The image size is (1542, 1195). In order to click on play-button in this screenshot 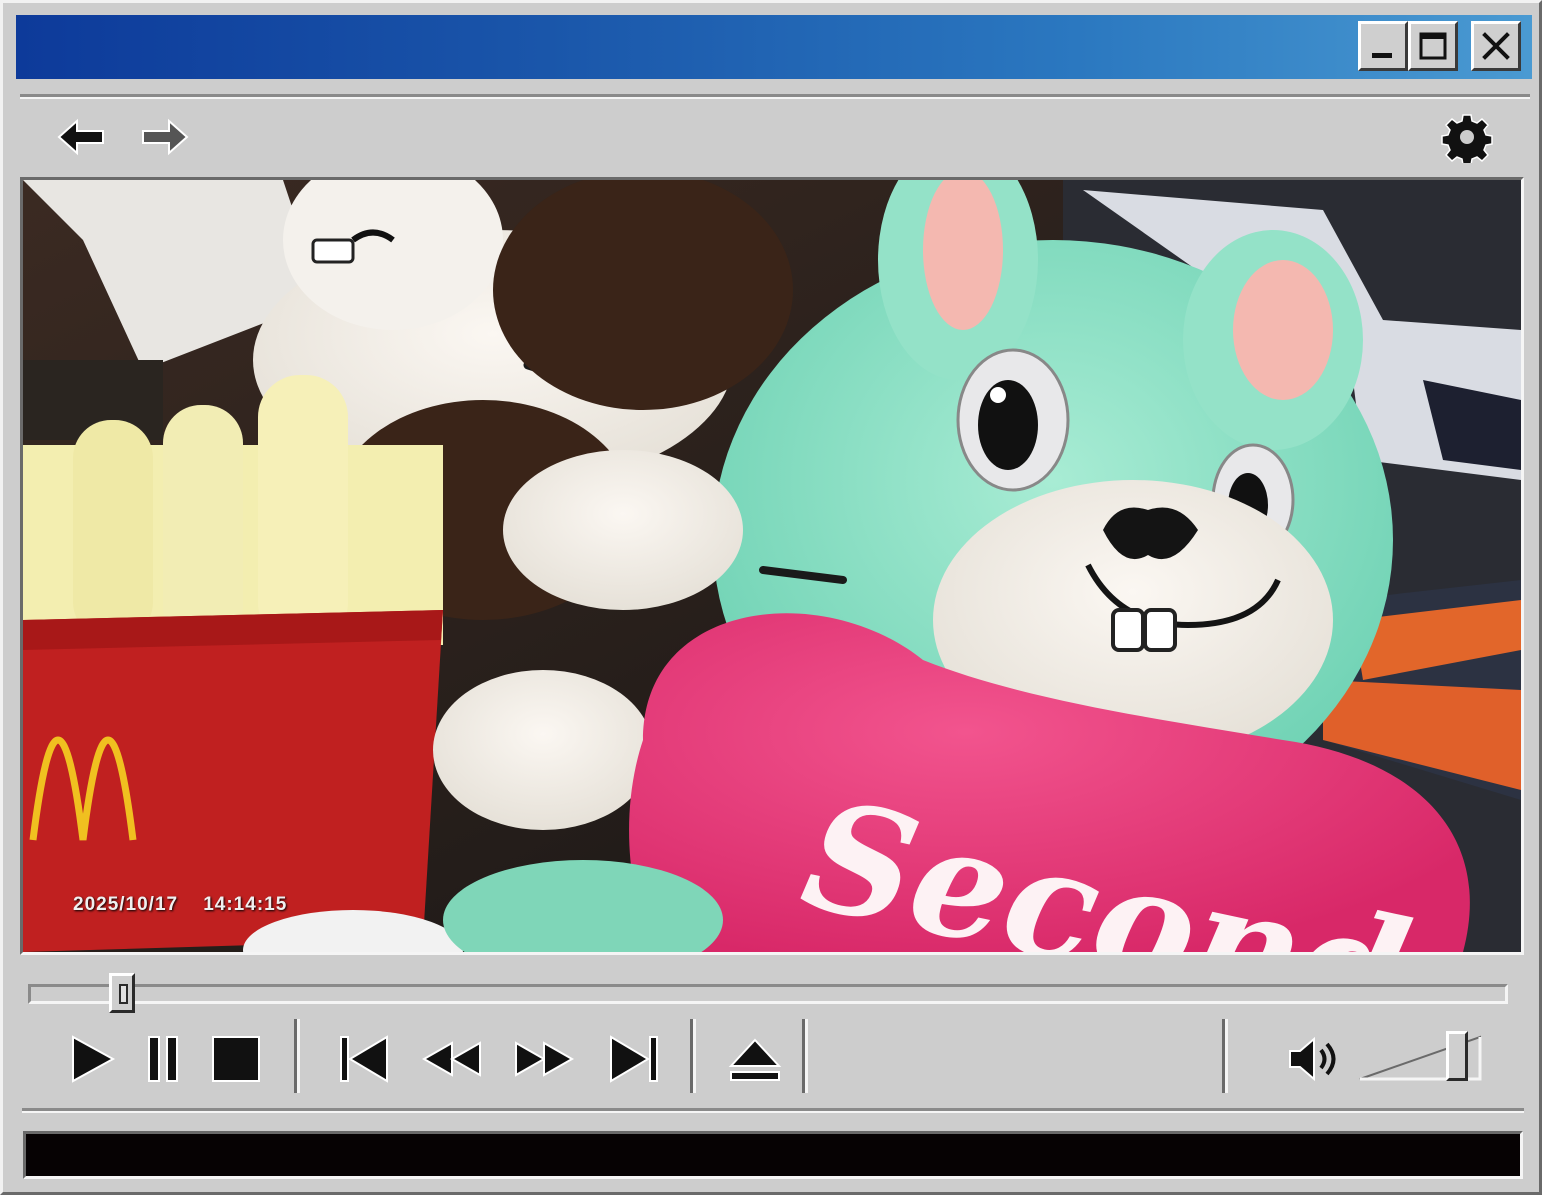, I will do `click(92, 1059)`.